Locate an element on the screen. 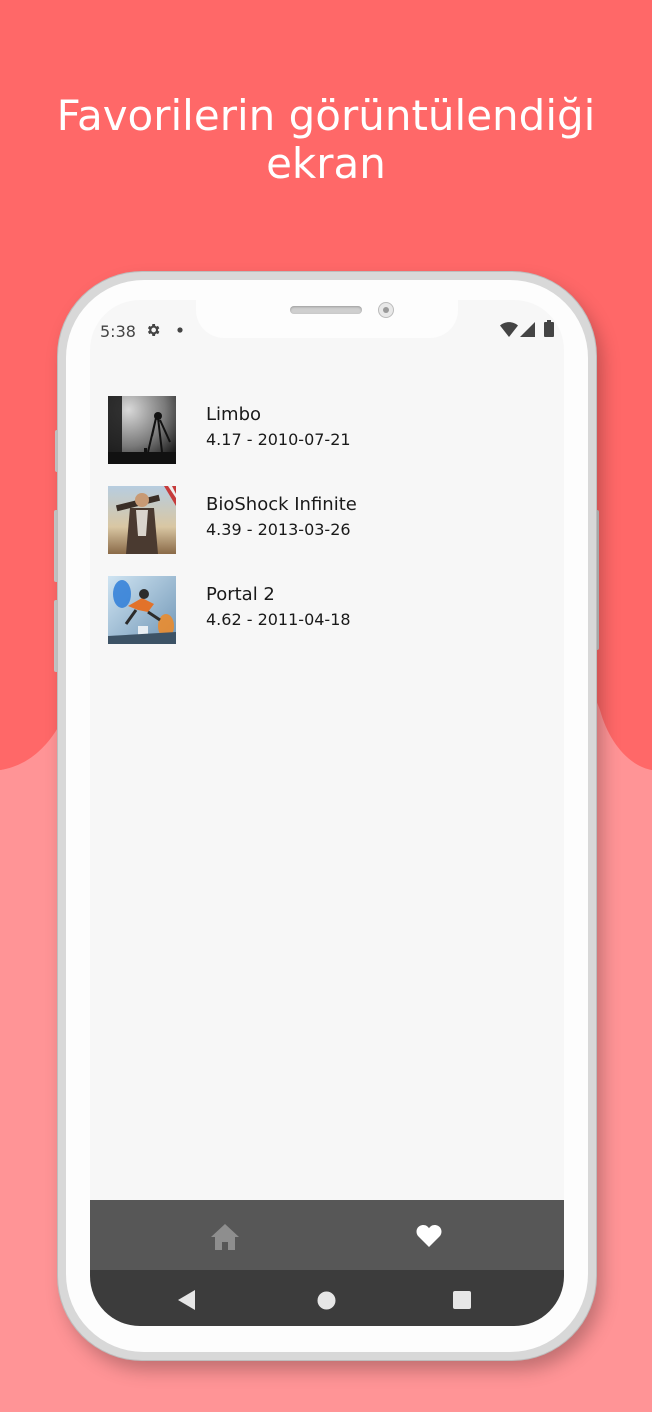 This screenshot has height=1412, width=652. speaker-grille is located at coordinates (326, 310).